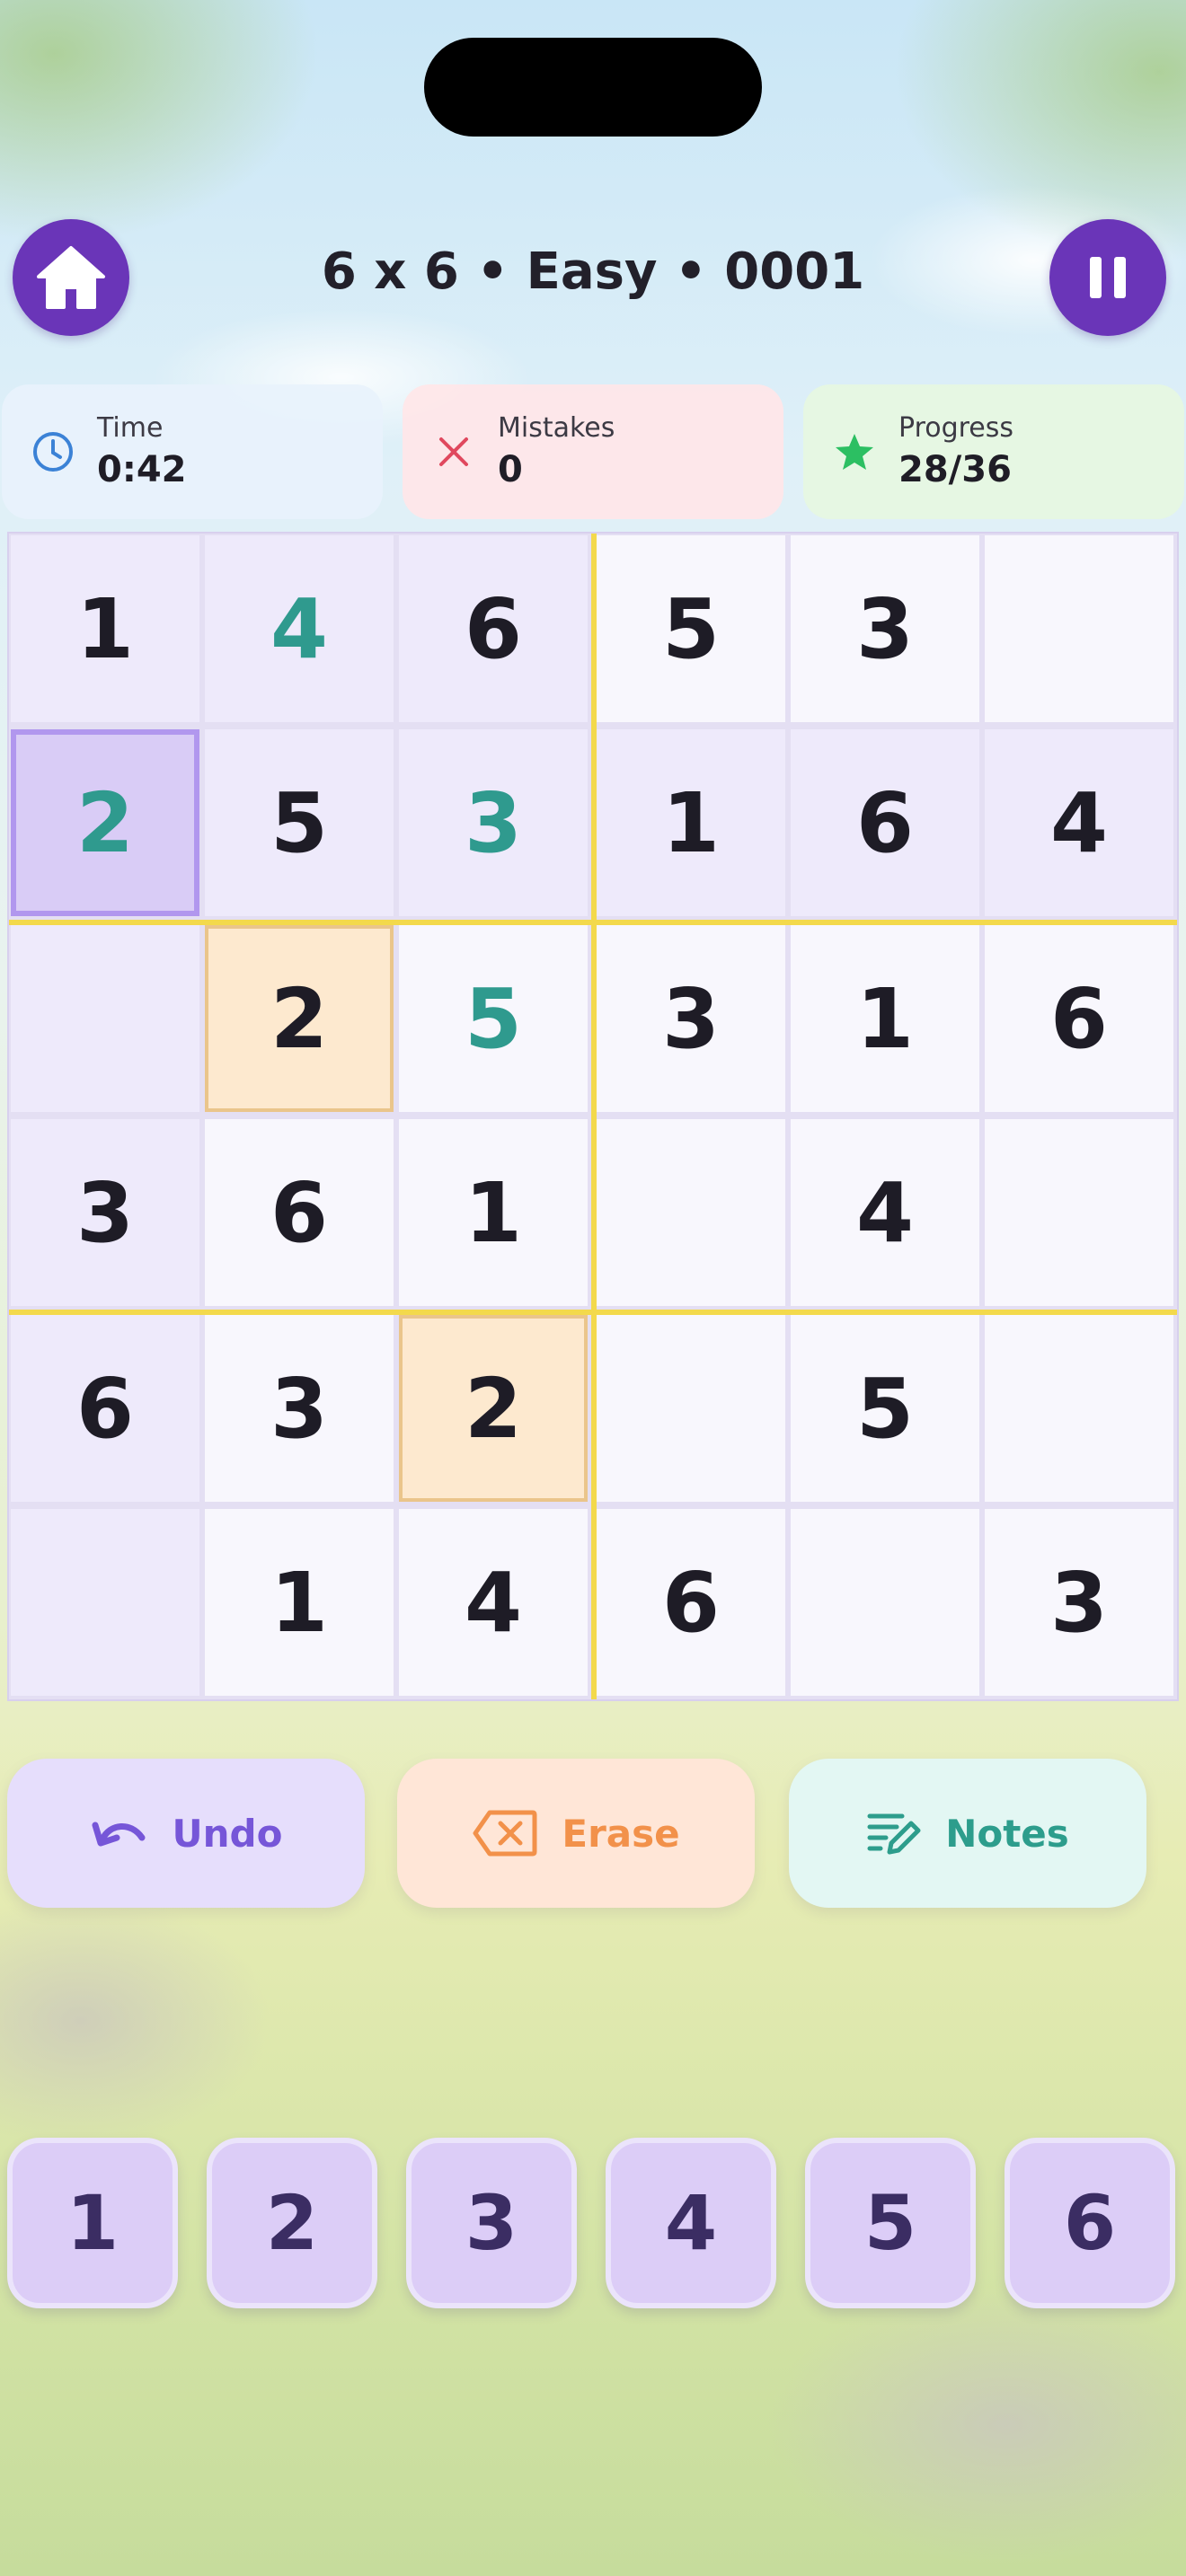 This screenshot has width=1186, height=2576. Describe the element at coordinates (691, 1408) in the screenshot. I see `sudoku-cell-r5c4` at that location.